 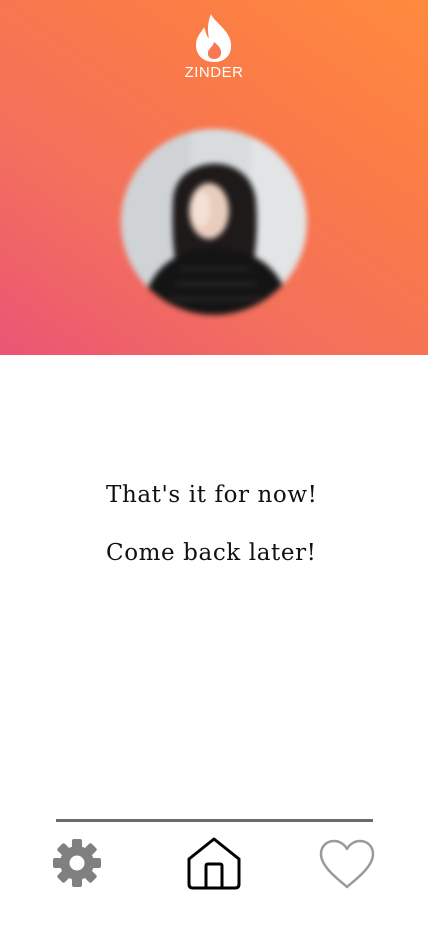 What do you see at coordinates (214, 820) in the screenshot?
I see `nav-divider` at bounding box center [214, 820].